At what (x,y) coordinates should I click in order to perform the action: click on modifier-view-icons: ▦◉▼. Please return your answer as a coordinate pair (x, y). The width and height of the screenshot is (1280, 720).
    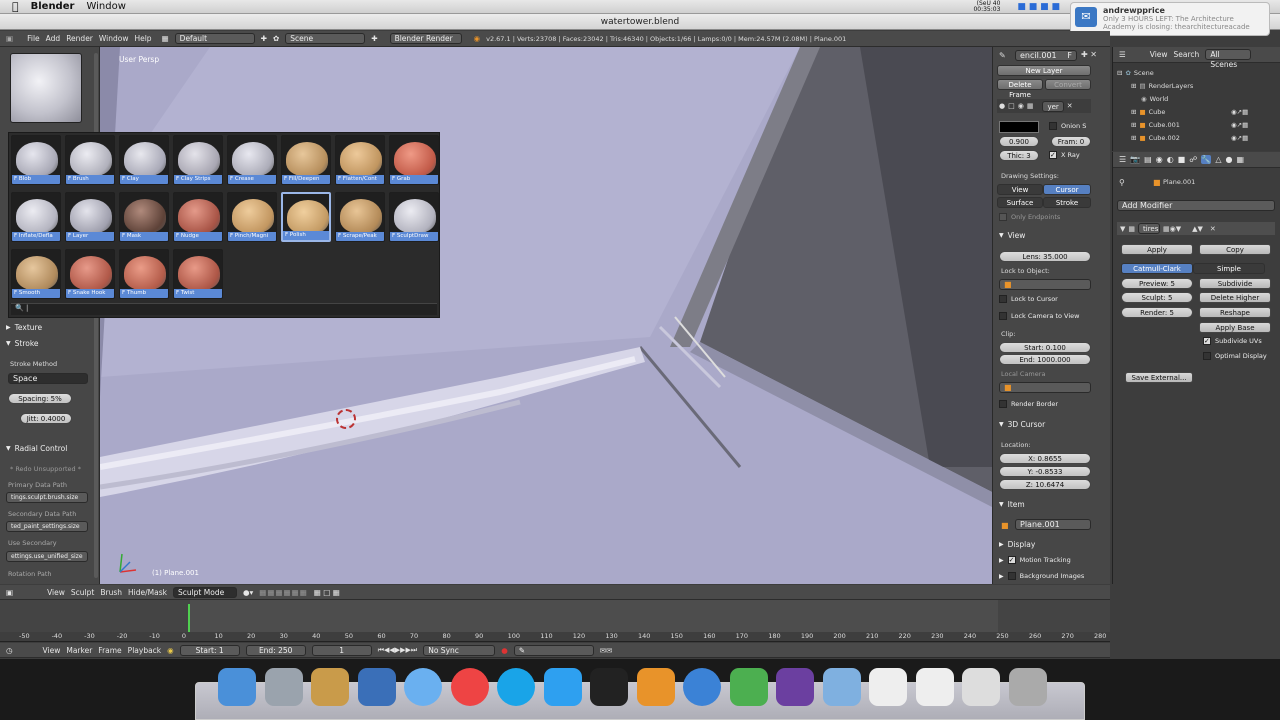
    Looking at the image, I should click on (1172, 229).